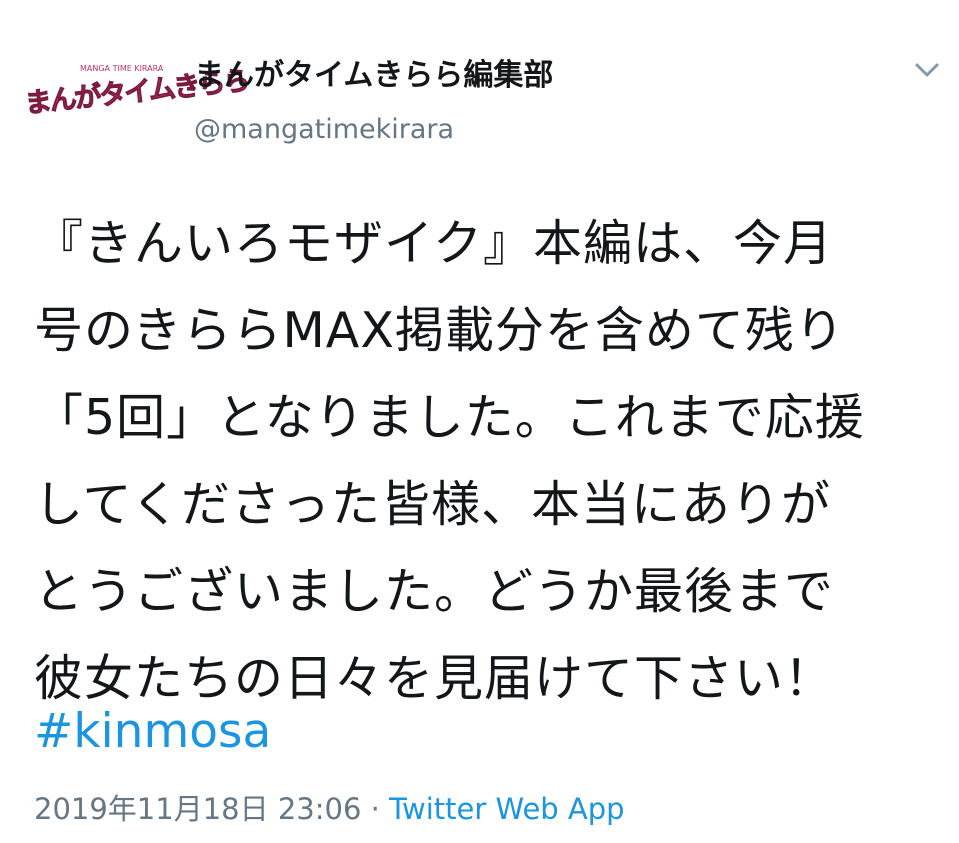 The image size is (959, 843). I want to click on chevron-down-icon, so click(927, 70).